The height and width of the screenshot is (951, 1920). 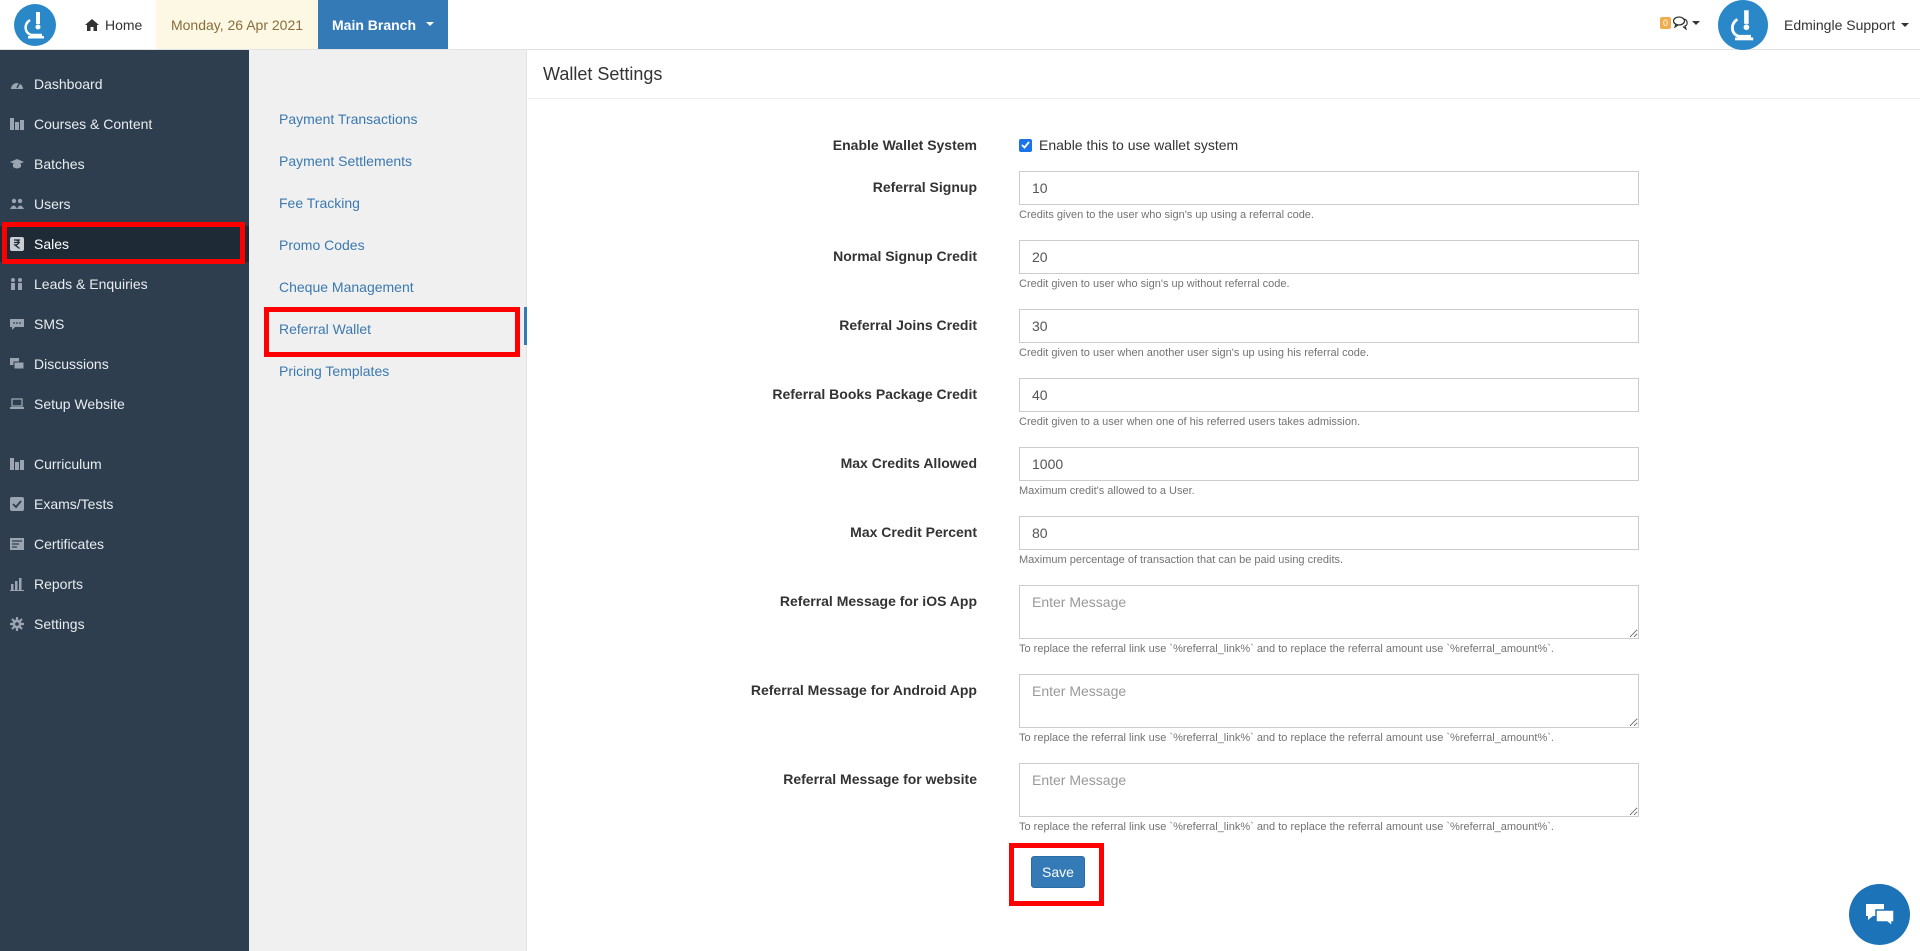 What do you see at coordinates (1224, 98) in the screenshot?
I see `divider` at bounding box center [1224, 98].